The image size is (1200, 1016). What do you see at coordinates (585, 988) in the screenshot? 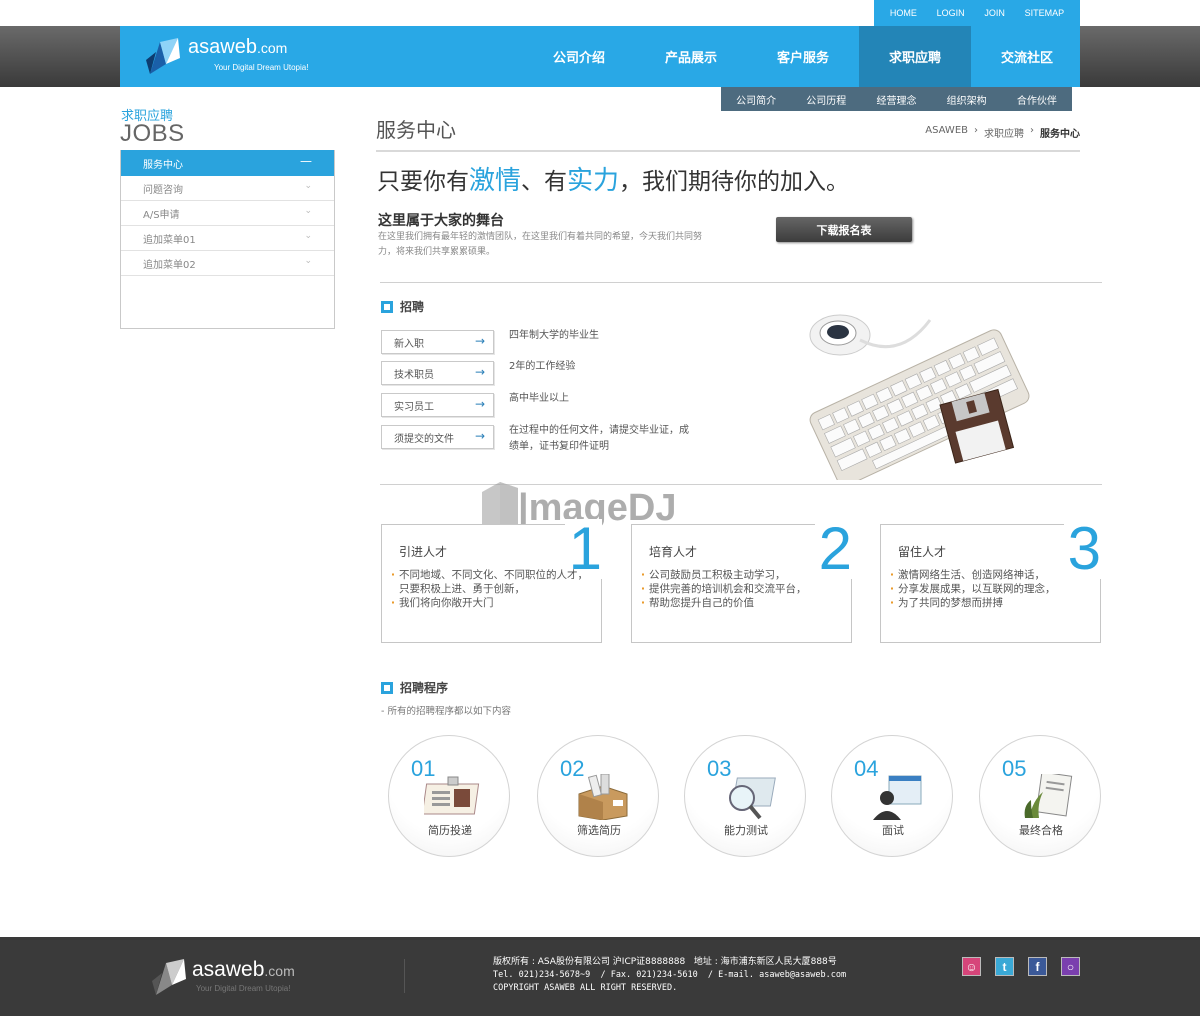
I see `footer-line-copyright: COPYRIGHT ASAWEB ALL RIGHT RESERVED.` at bounding box center [585, 988].